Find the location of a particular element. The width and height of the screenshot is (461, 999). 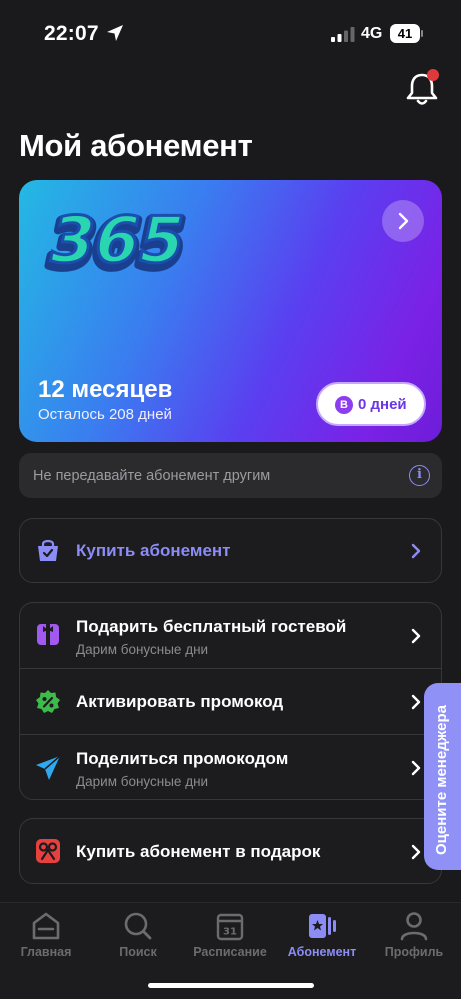

rate-manager-tab: Оцените менеджера is located at coordinates (442, 776).